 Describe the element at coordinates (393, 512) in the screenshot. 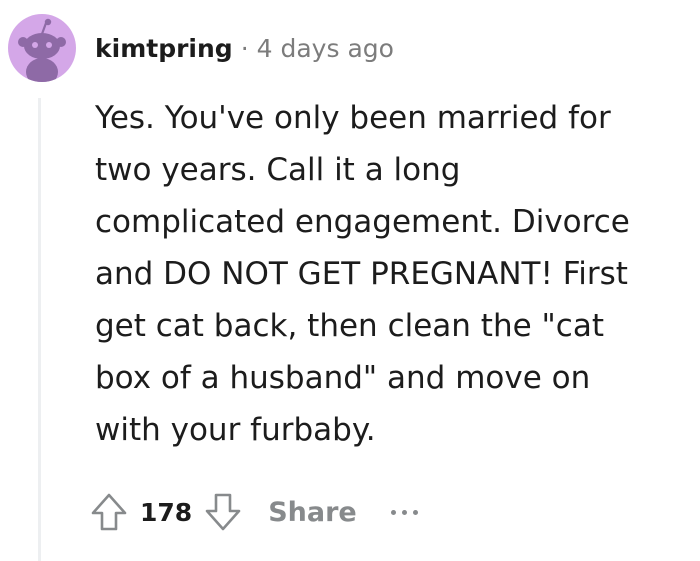

I see `more-options-icon` at that location.